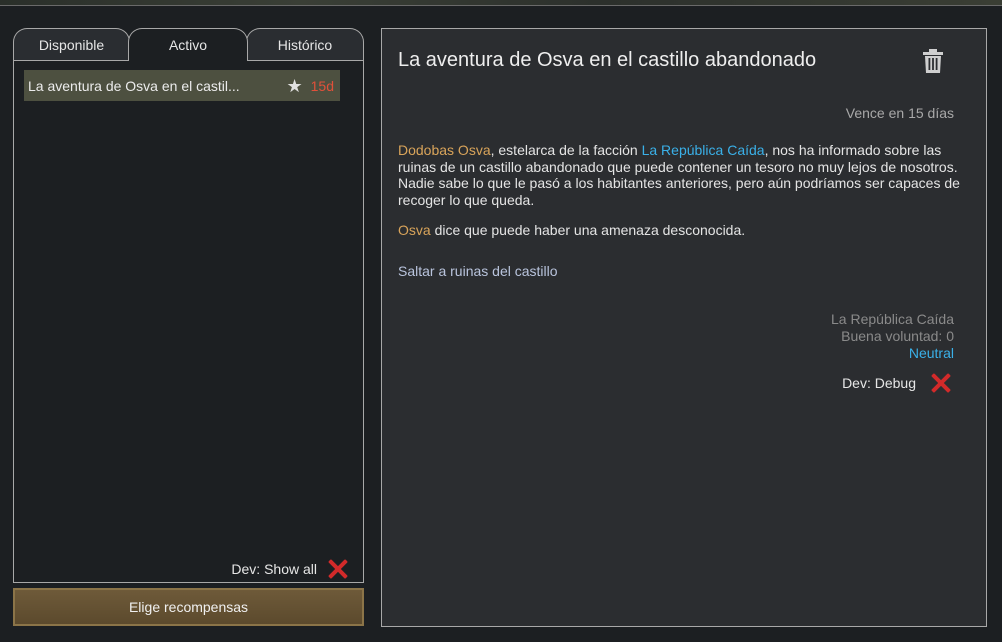 This screenshot has height=642, width=1002. What do you see at coordinates (931, 353) in the screenshot?
I see `faction-relation-status: Neutral` at bounding box center [931, 353].